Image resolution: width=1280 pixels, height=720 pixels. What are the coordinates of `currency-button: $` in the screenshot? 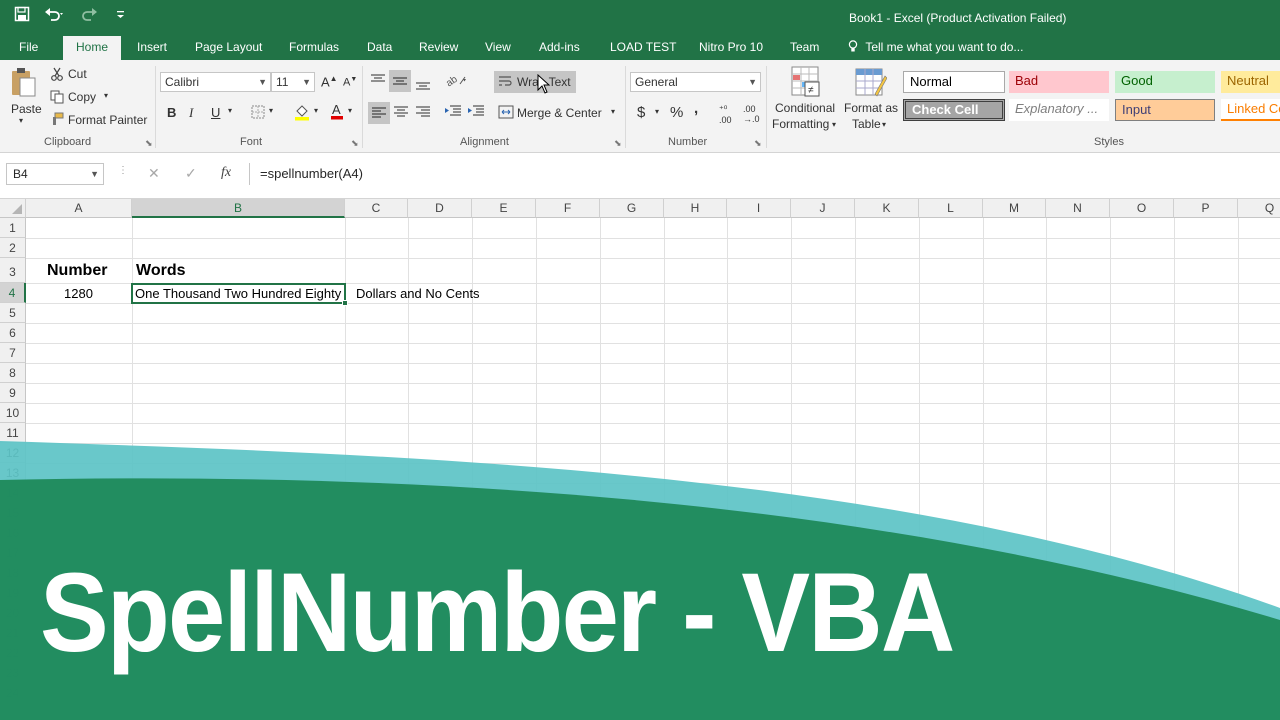 It's located at (641, 112).